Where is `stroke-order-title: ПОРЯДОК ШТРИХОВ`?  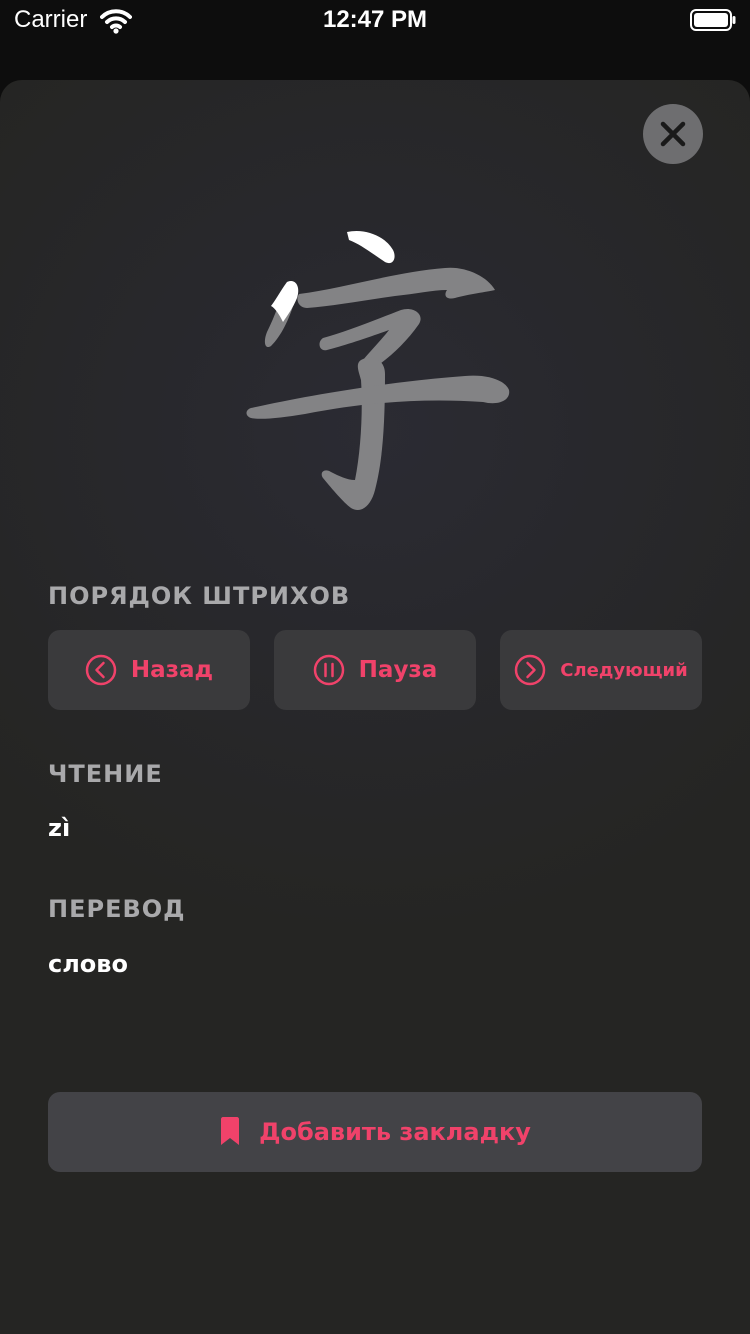 stroke-order-title: ПОРЯДОК ШТРИХОВ is located at coordinates (199, 596).